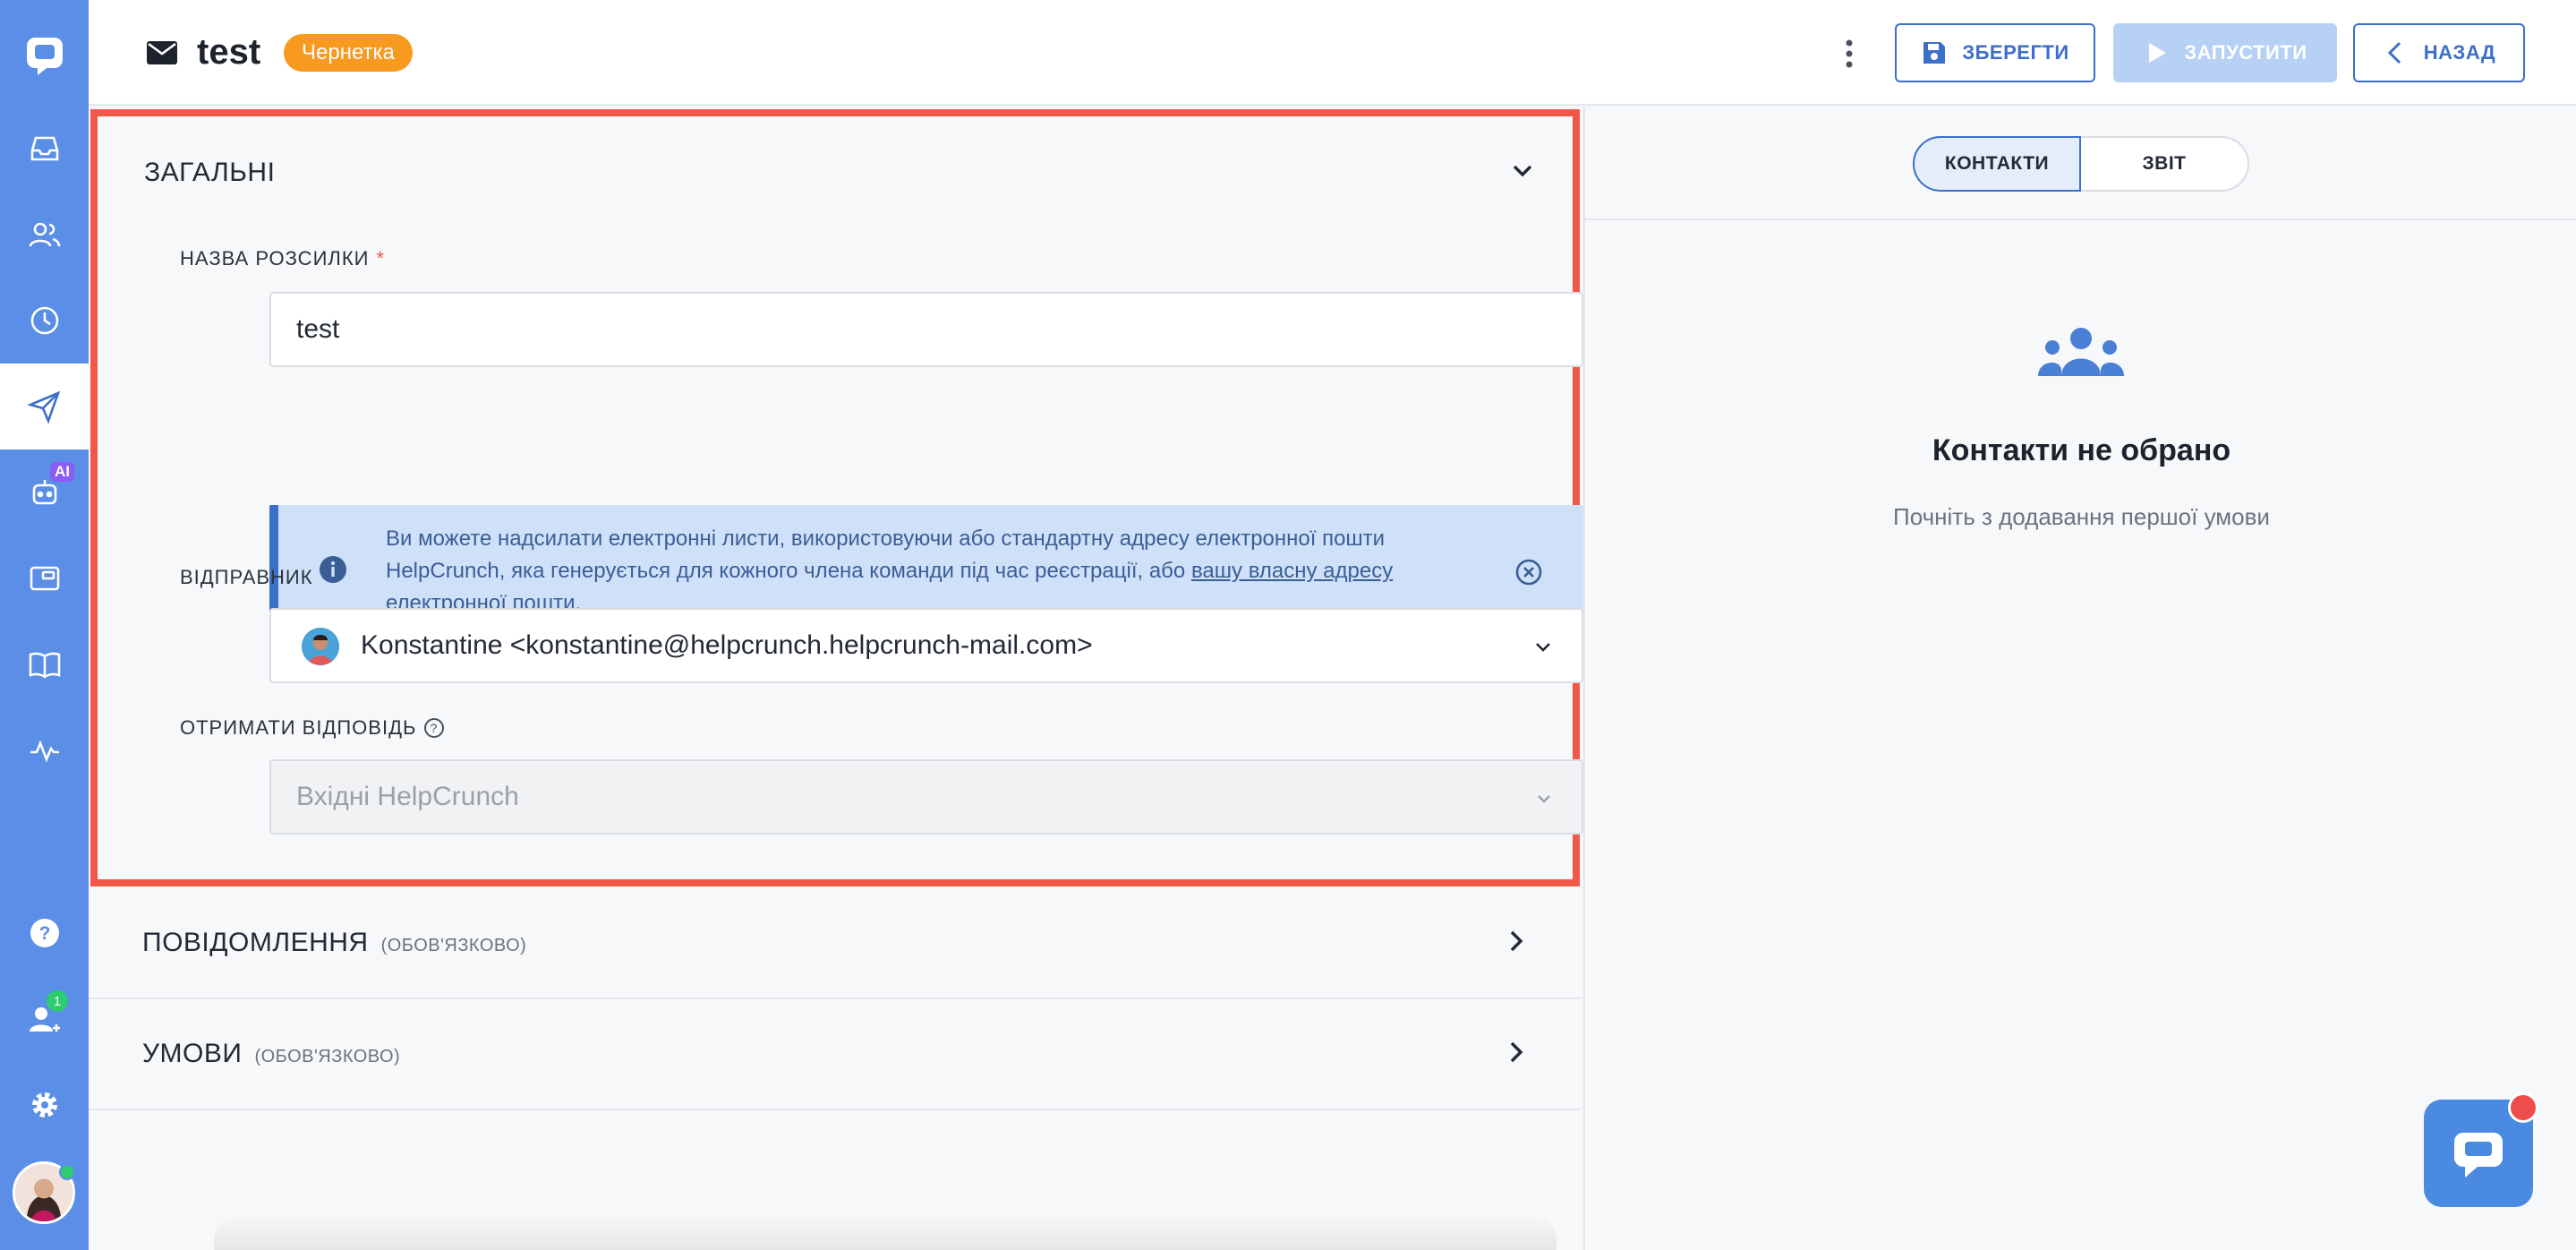  What do you see at coordinates (1997, 164) in the screenshot?
I see `tab-contacts: КОНТАКТИ` at bounding box center [1997, 164].